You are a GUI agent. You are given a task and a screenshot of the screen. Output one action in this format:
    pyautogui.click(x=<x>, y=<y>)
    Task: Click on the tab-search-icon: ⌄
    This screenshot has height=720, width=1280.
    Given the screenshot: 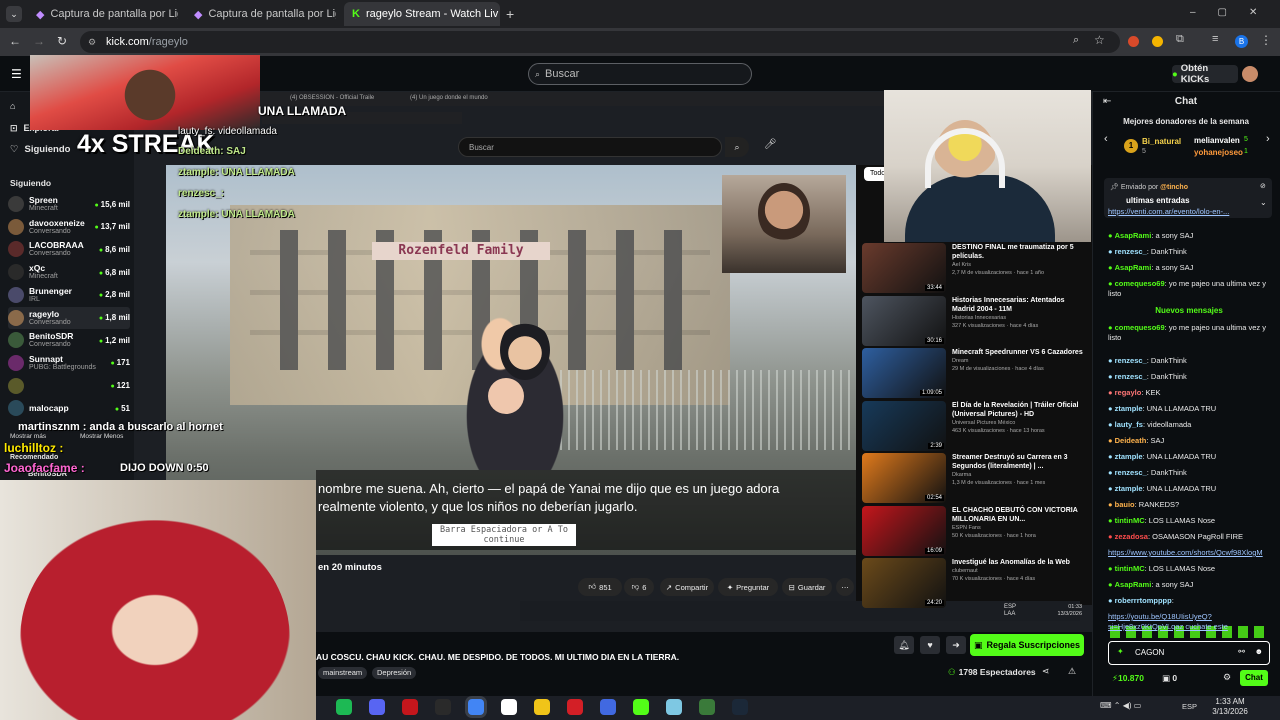 What is the action you would take?
    pyautogui.click(x=14, y=14)
    